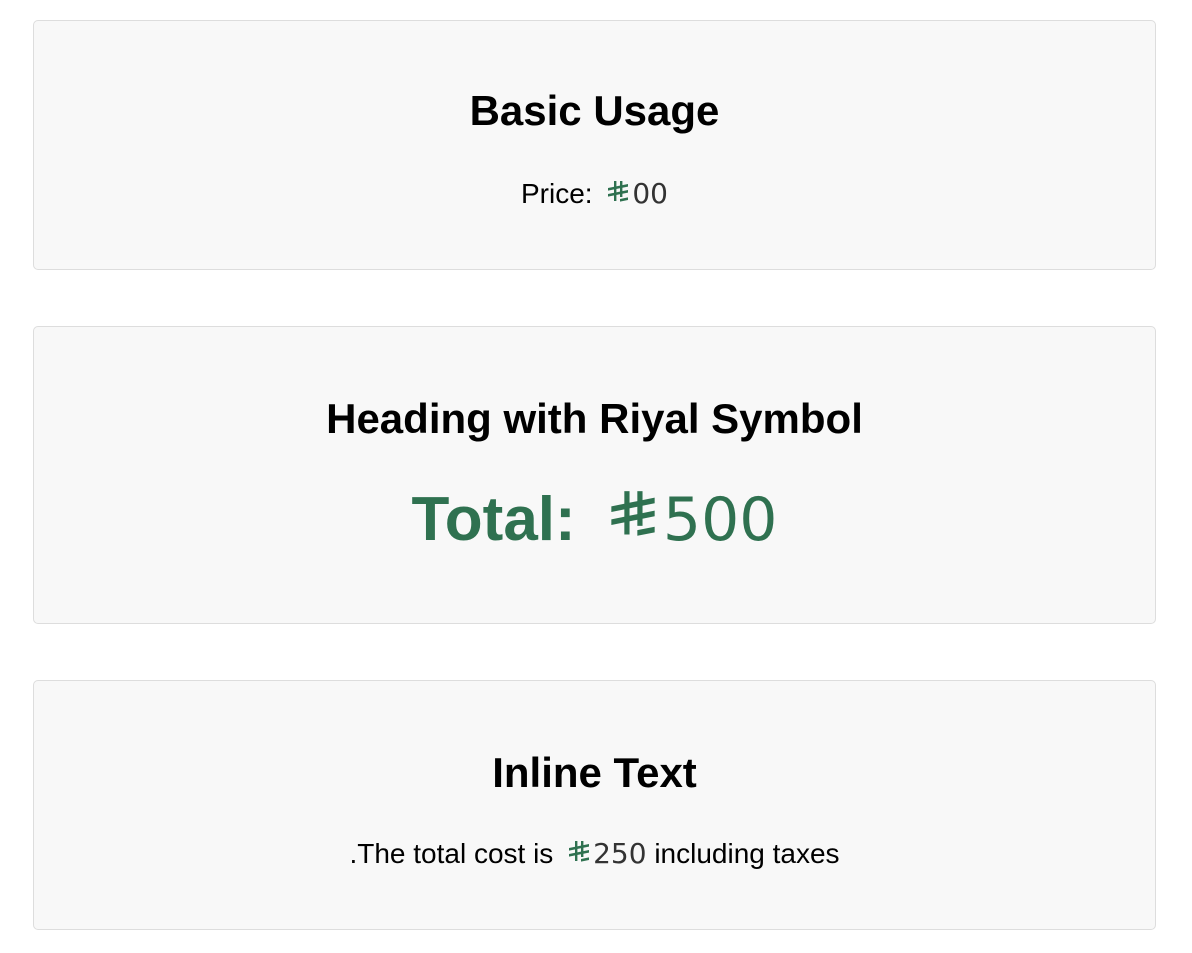 This screenshot has height=953, width=1192. I want to click on inline-cost-line: .The total cost is 250 including taxes, so click(594, 854).